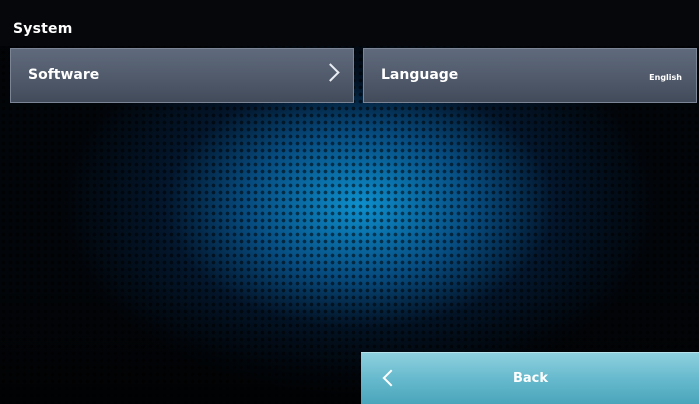  Describe the element at coordinates (43, 29) in the screenshot. I see `page-title: System` at that location.